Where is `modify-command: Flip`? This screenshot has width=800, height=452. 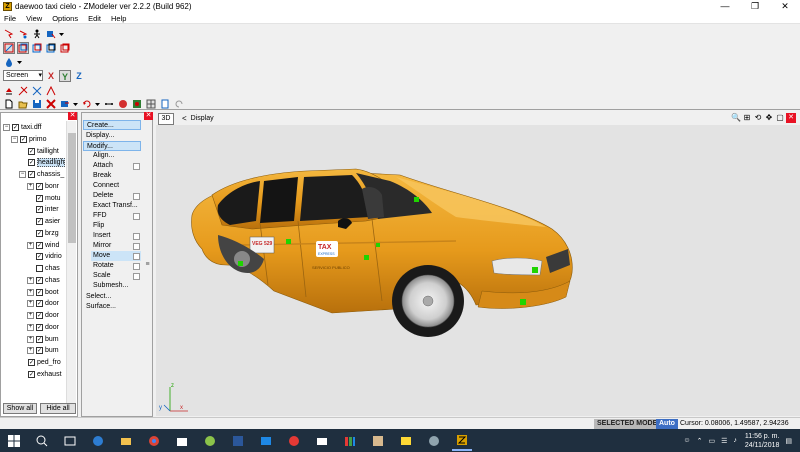 modify-command: Flip is located at coordinates (116, 226).